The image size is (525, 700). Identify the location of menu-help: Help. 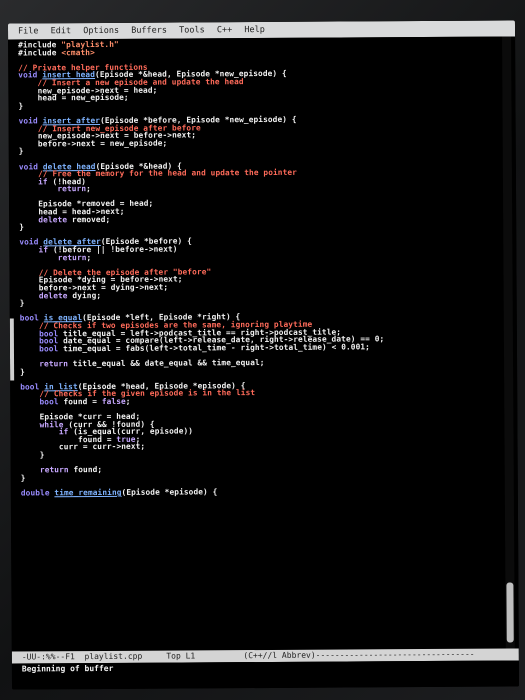
(254, 30).